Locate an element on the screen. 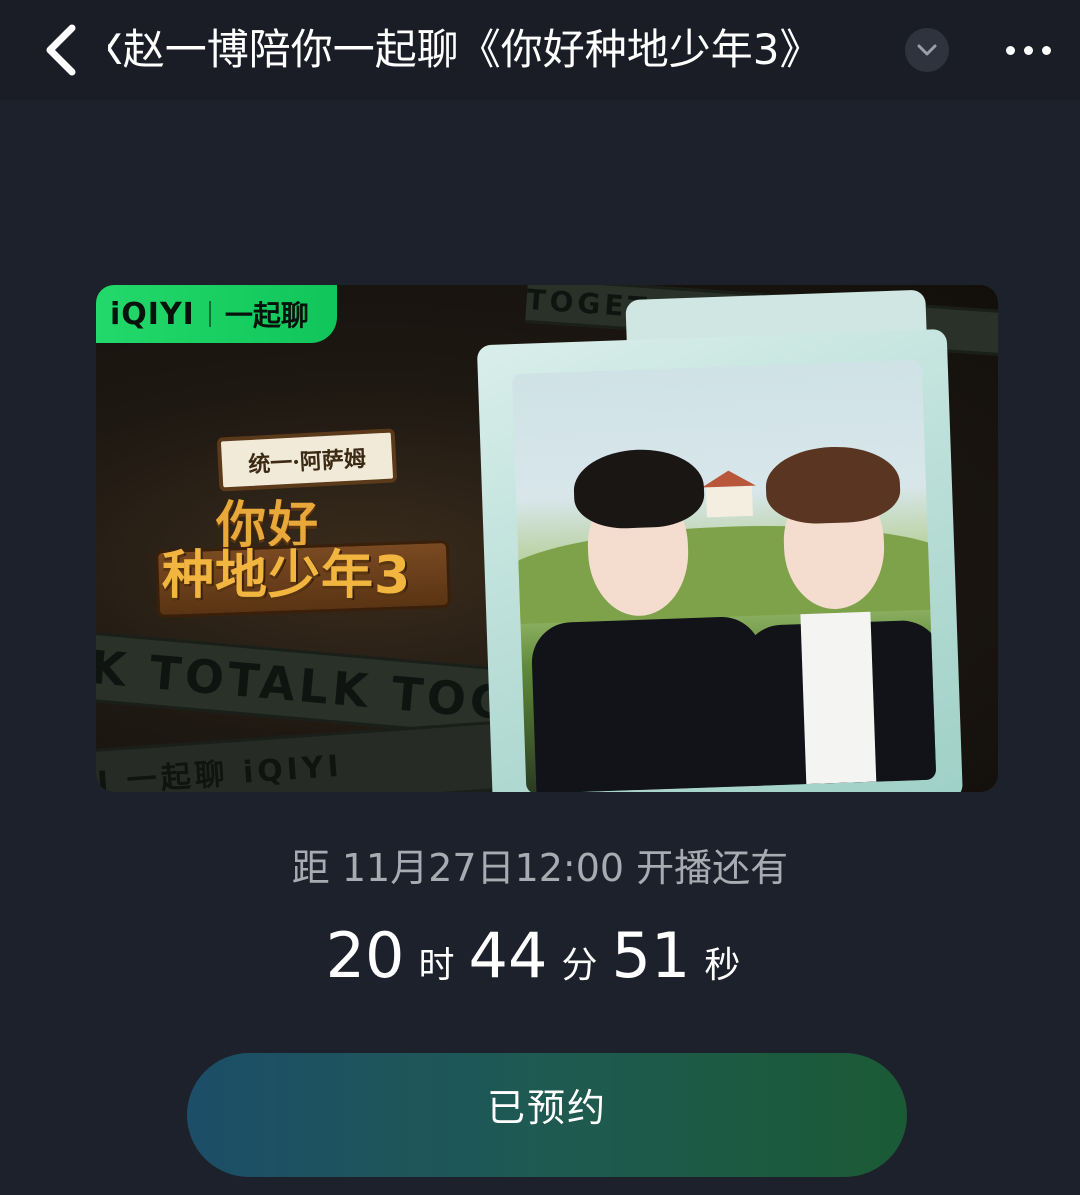  iqiyi-logo: iQIYI is located at coordinates (152, 314).